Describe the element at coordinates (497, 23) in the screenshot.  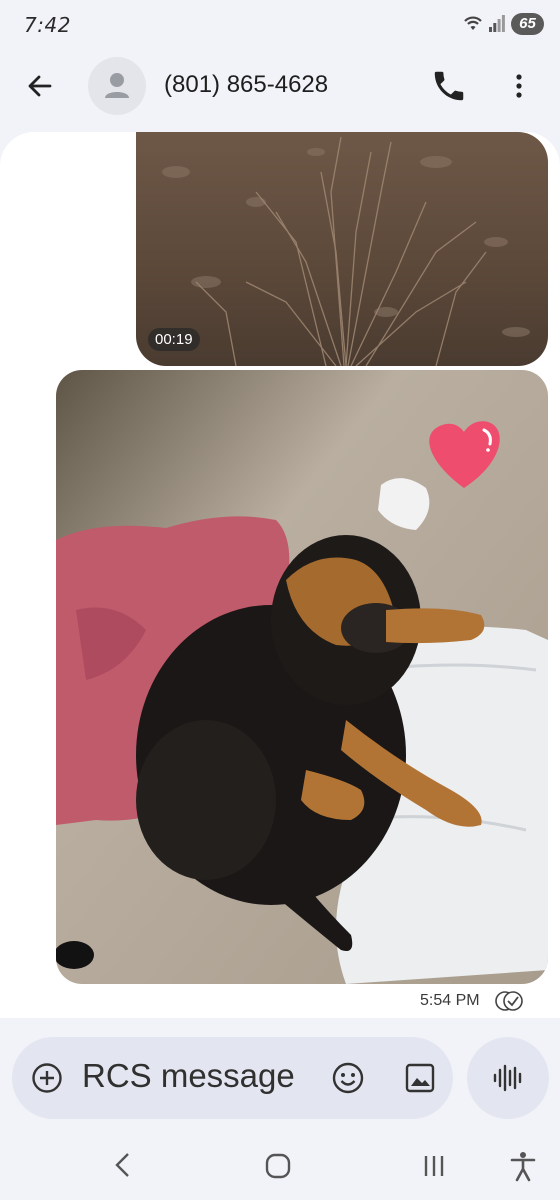
I see `signal-icon` at that location.